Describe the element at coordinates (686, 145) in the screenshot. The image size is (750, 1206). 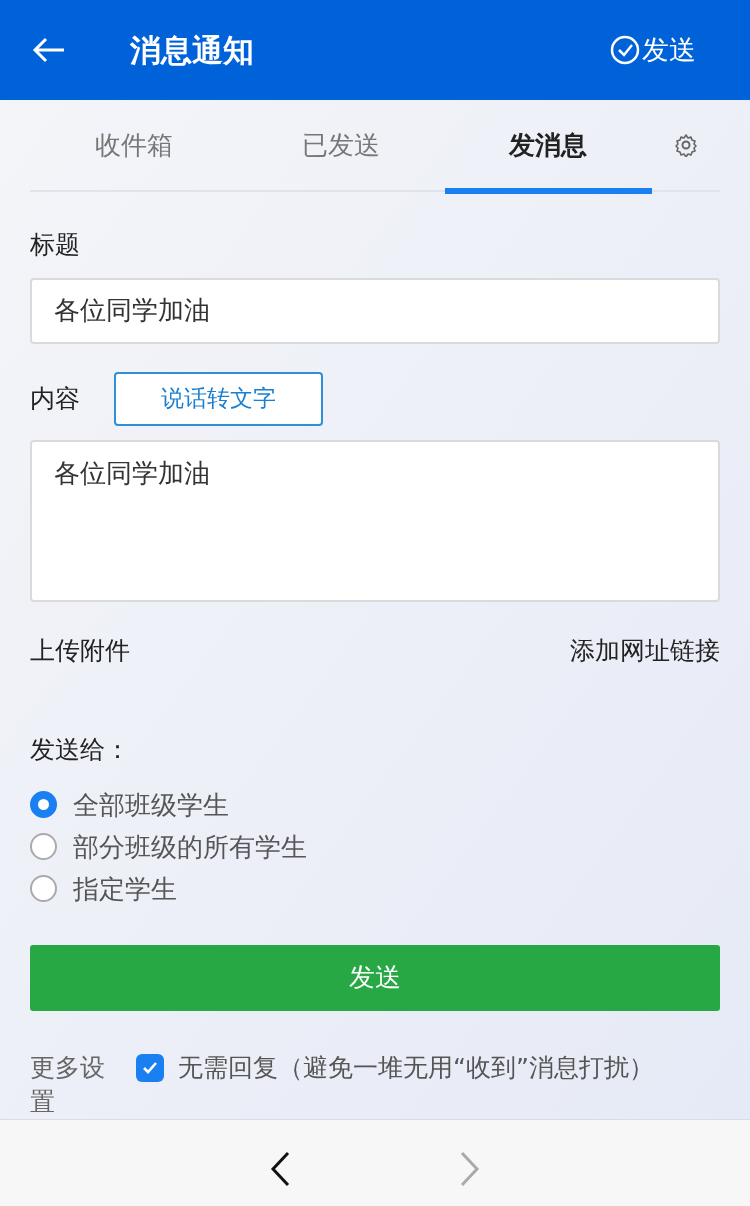
I see `settings-icon` at that location.